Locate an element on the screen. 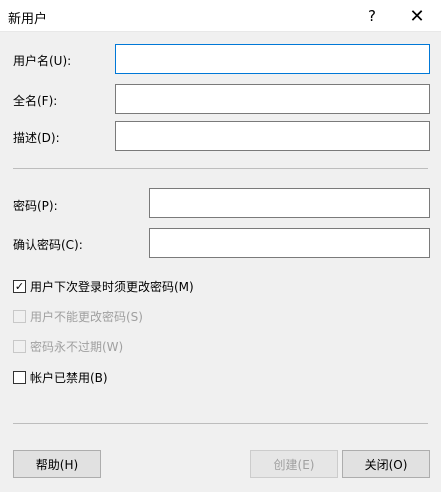 The width and height of the screenshot is (441, 492). description-label: 描述(D): is located at coordinates (36, 138).